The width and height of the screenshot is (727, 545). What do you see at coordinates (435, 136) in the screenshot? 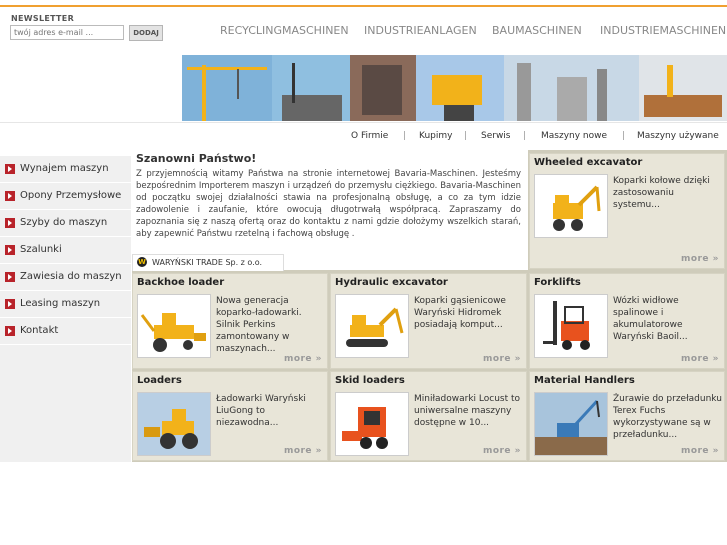
I see `subnav-kupimy: Kupimy` at bounding box center [435, 136].